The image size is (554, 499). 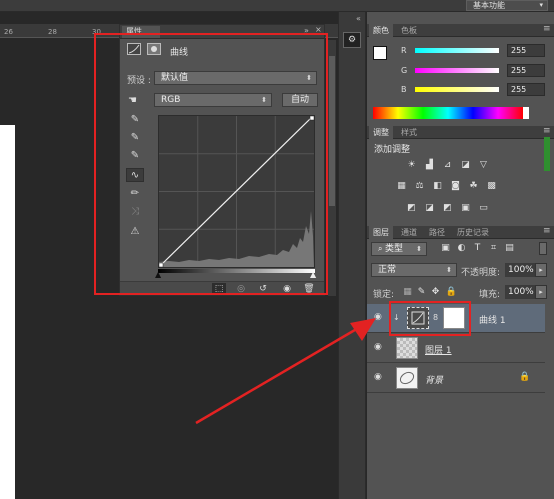 What do you see at coordinates (477, 248) in the screenshot?
I see `filter-type-icon: T` at bounding box center [477, 248].